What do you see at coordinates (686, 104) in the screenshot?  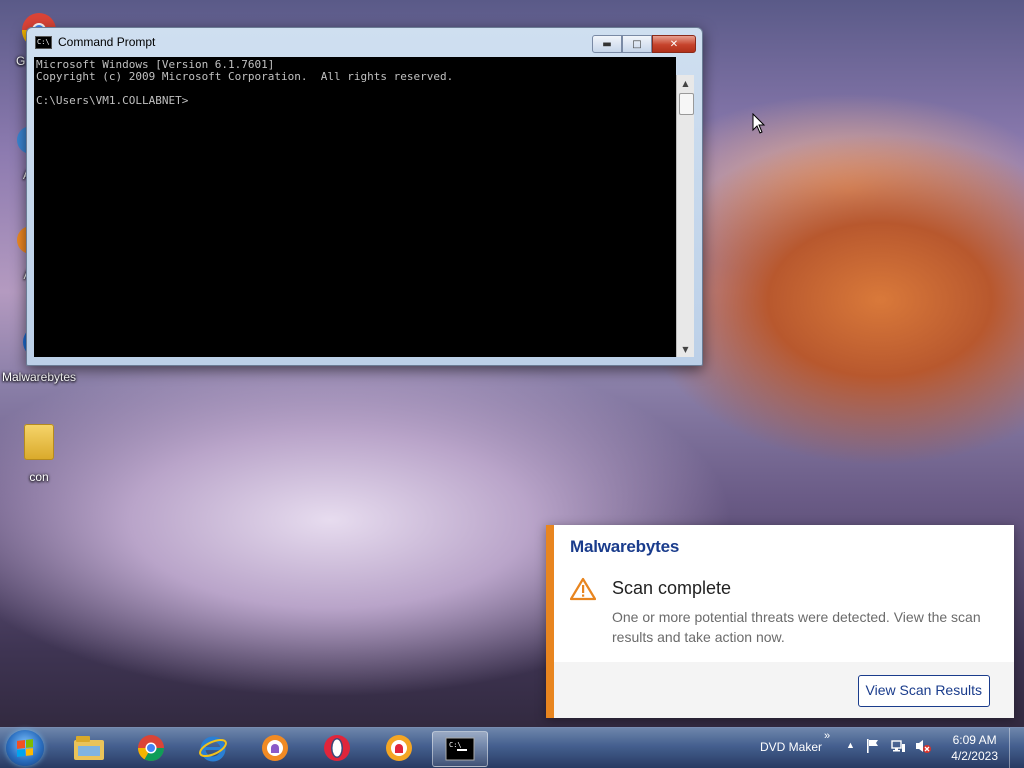 I see `scrollbar-thumb` at bounding box center [686, 104].